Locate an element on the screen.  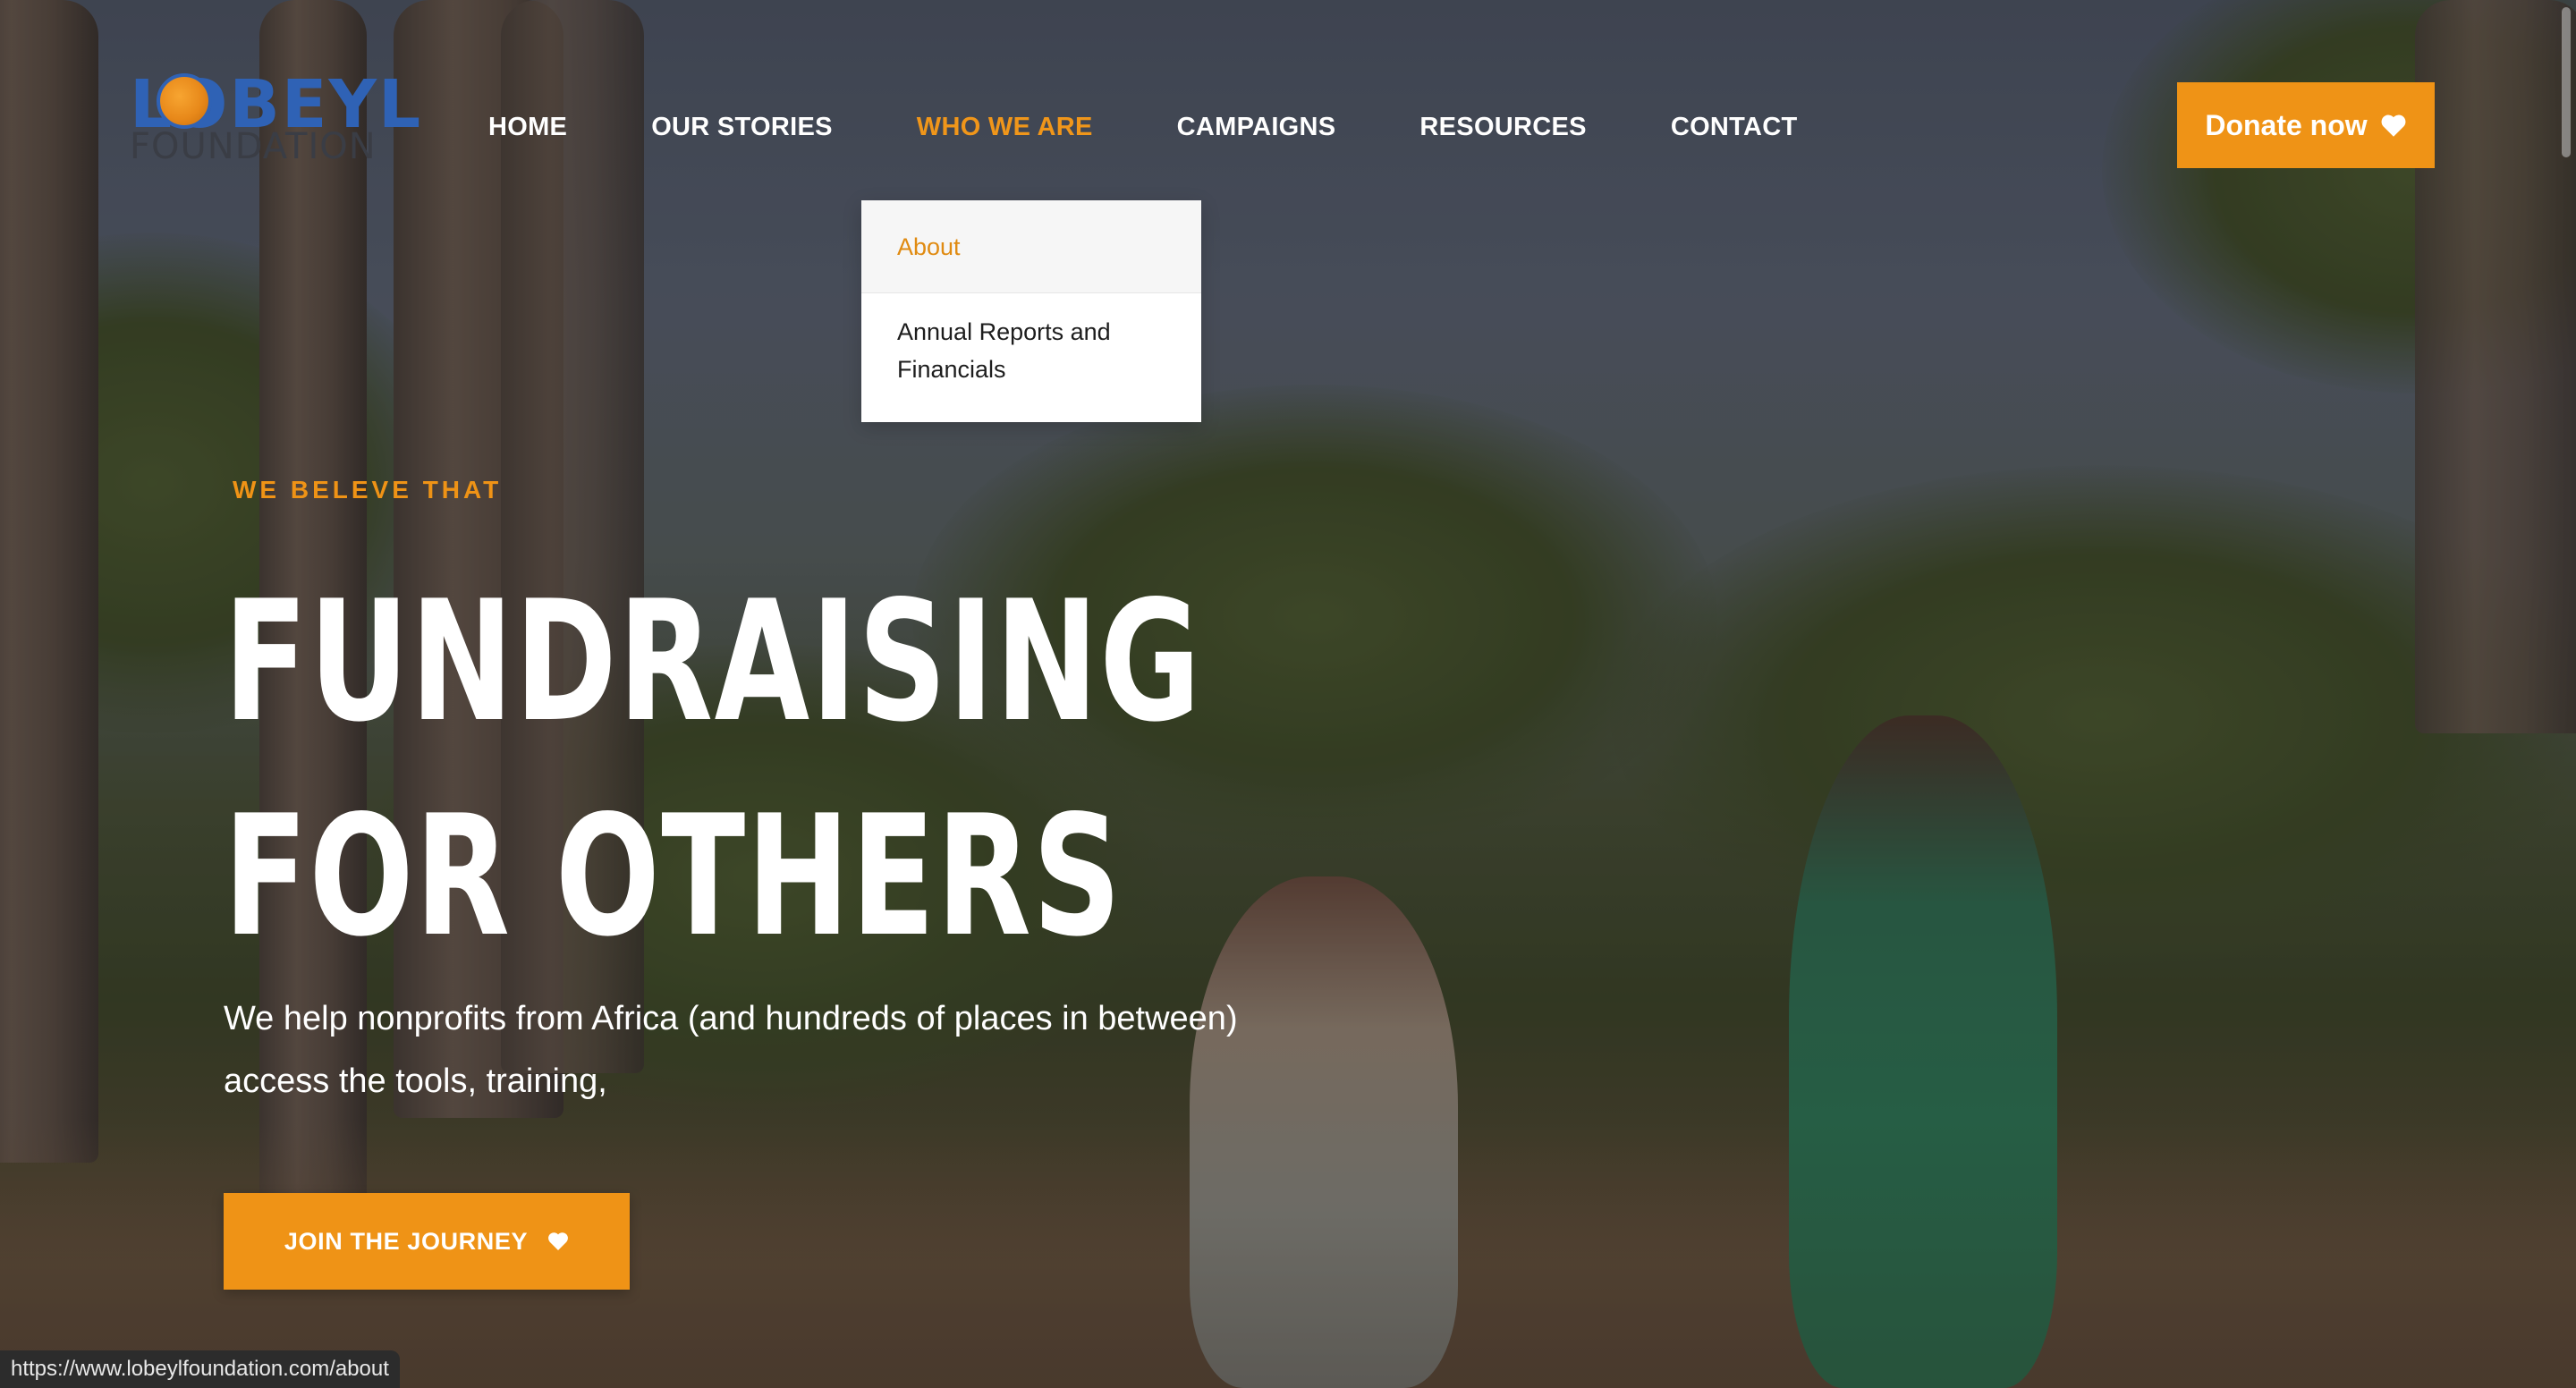
hero-headline-line-2: FOR OTHERS is located at coordinates (673, 876).